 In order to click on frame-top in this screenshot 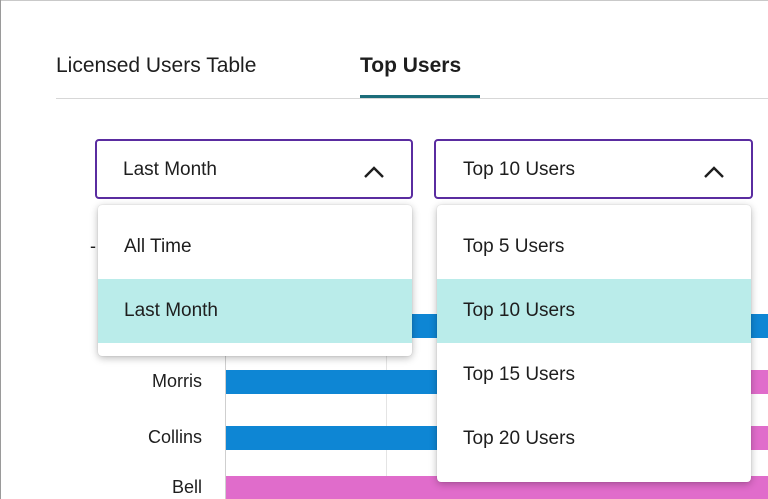, I will do `click(384, 0)`.